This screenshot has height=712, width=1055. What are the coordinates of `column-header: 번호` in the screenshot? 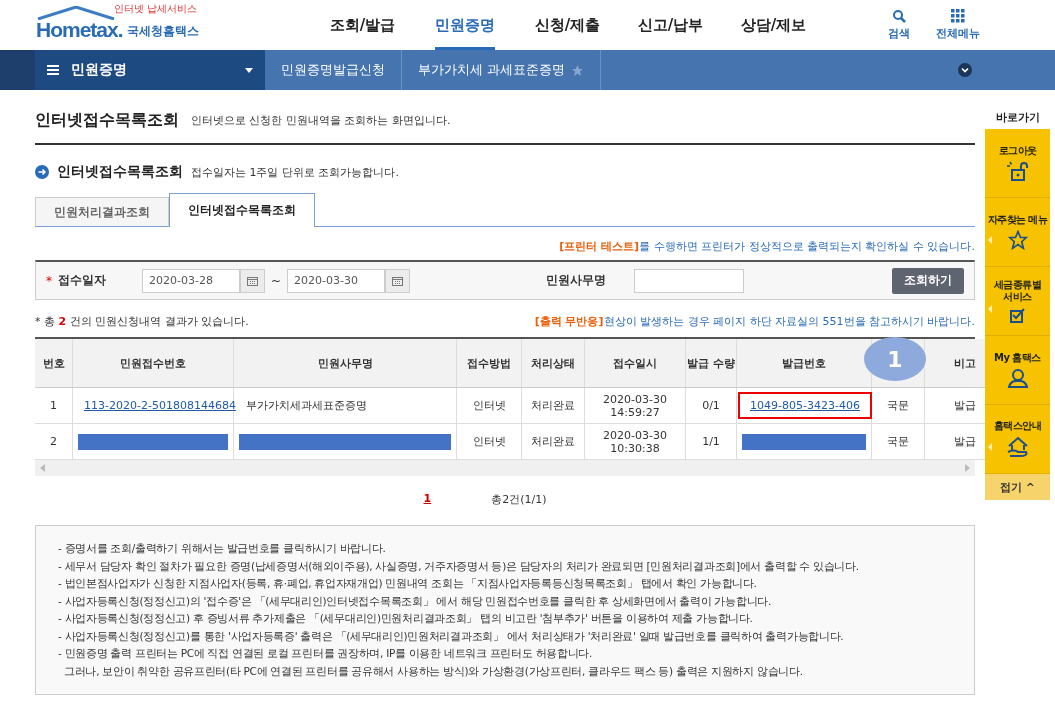 It's located at (54, 363).